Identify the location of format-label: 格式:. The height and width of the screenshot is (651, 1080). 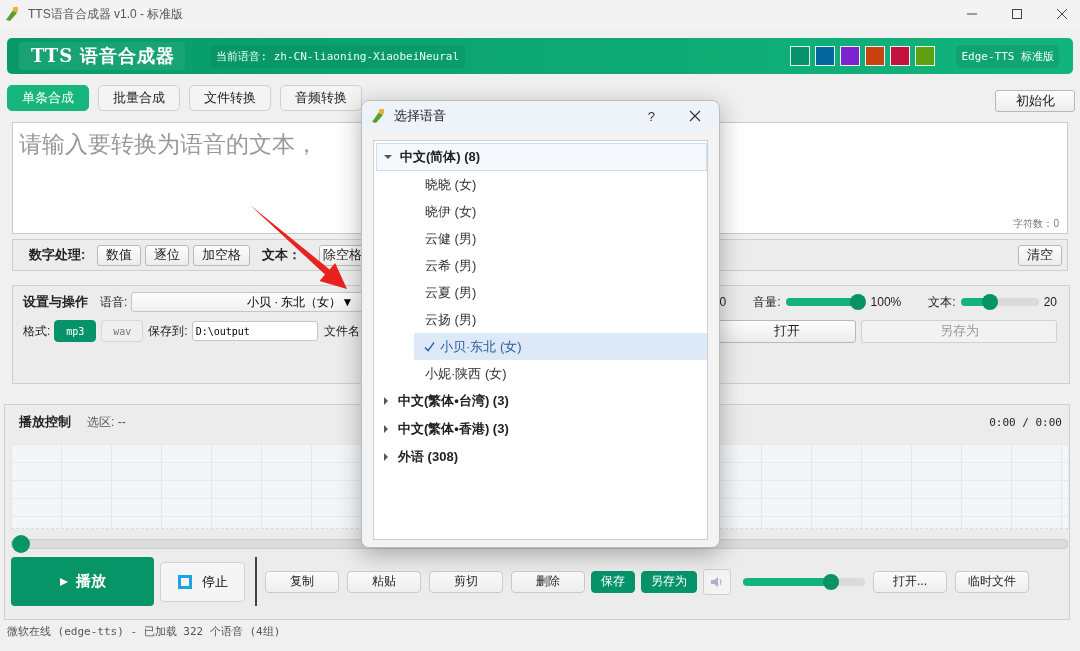
(37, 331).